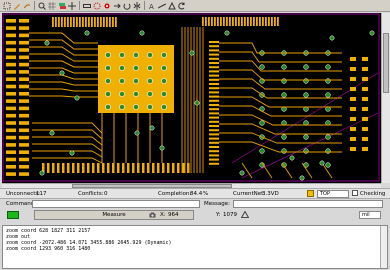  Describe the element at coordinates (6, 5) in the screenshot. I see `select-icon` at that location.